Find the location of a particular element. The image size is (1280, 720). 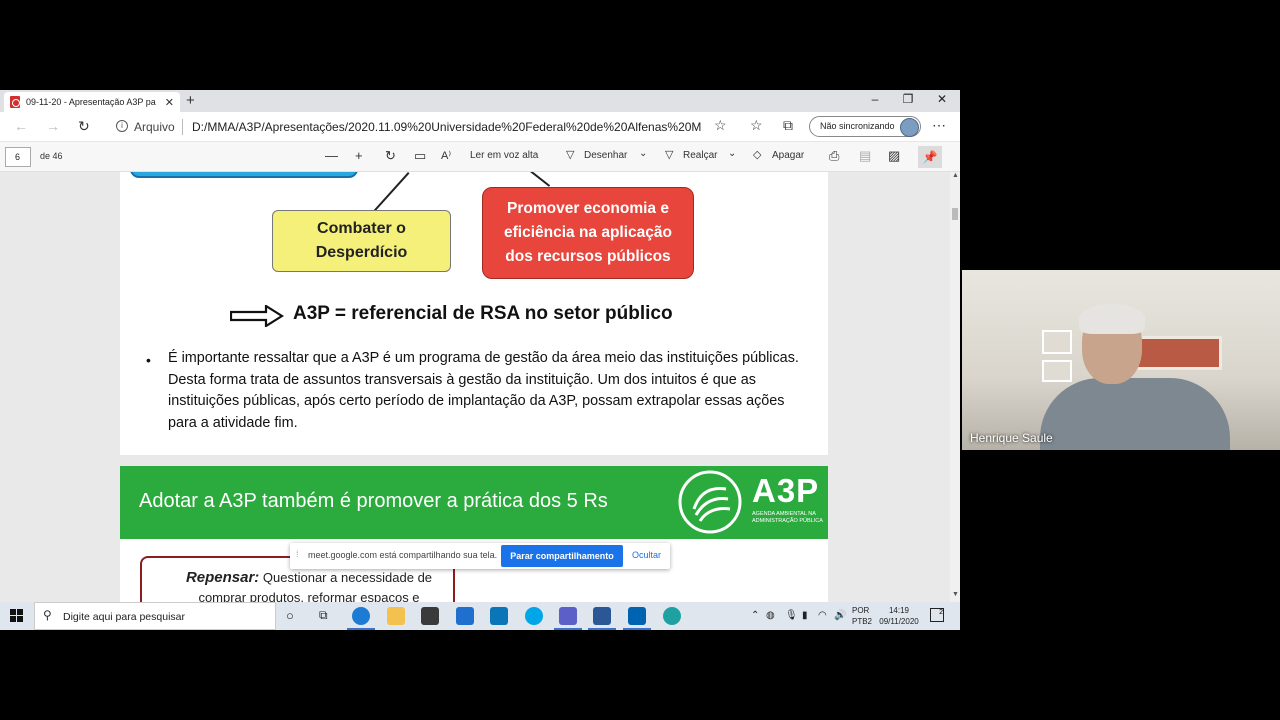

store-icon is located at coordinates (430, 616).